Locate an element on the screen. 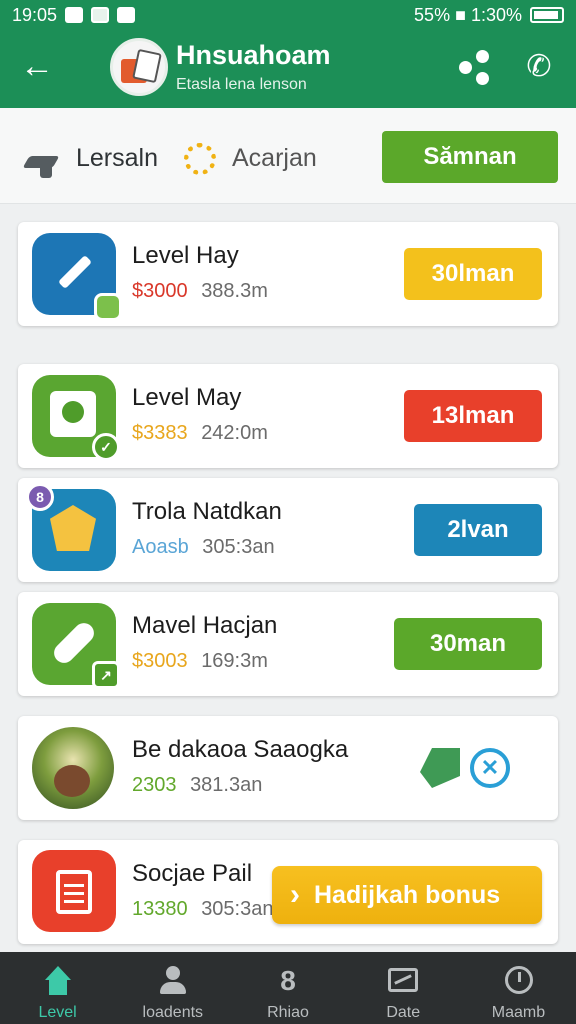 This screenshot has width=576, height=1024. nav-item-level: Level is located at coordinates (57, 988).